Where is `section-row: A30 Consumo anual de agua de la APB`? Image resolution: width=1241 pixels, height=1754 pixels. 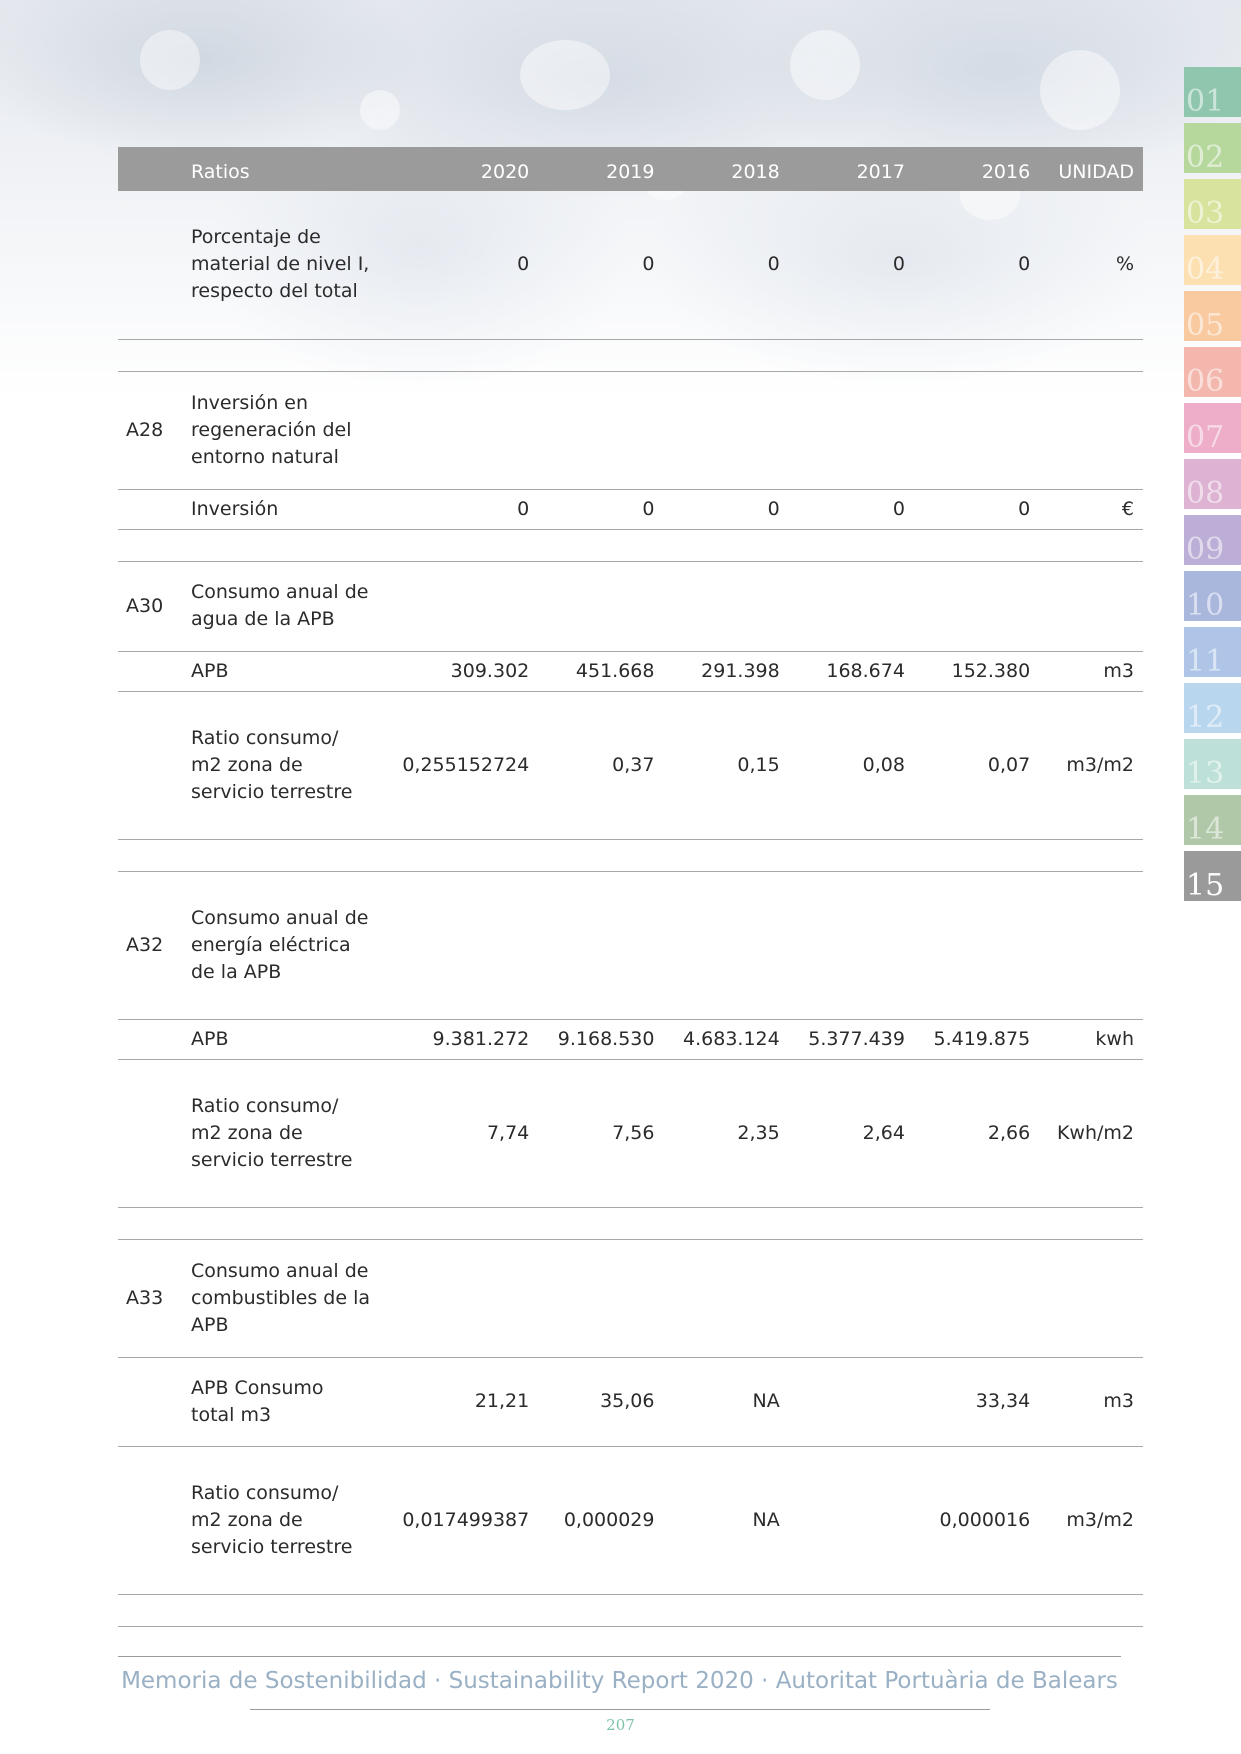 section-row: A30 Consumo anual de agua de la APB is located at coordinates (630, 606).